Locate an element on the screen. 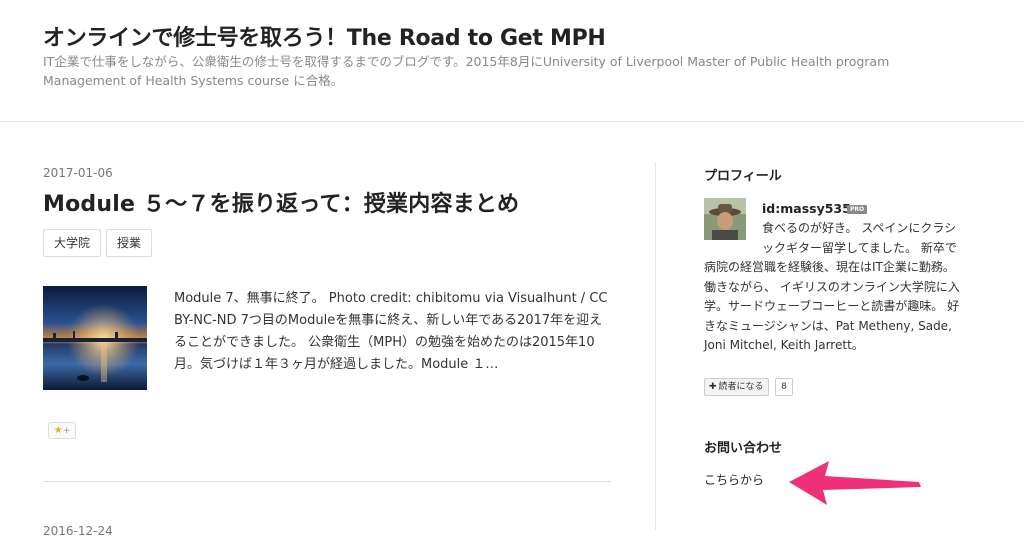 Image resolution: width=1024 pixels, height=538 pixels. pink-arrow-annotation is located at coordinates (855, 483).